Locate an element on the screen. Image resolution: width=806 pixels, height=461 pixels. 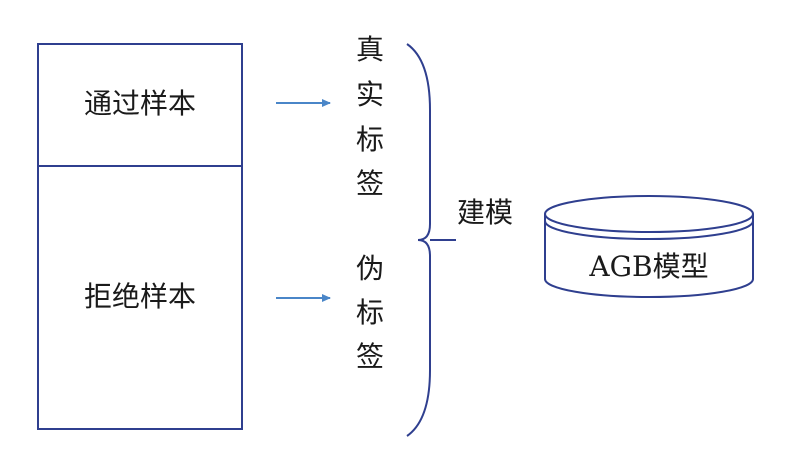
true-label-char: 真 is located at coordinates (370, 49).